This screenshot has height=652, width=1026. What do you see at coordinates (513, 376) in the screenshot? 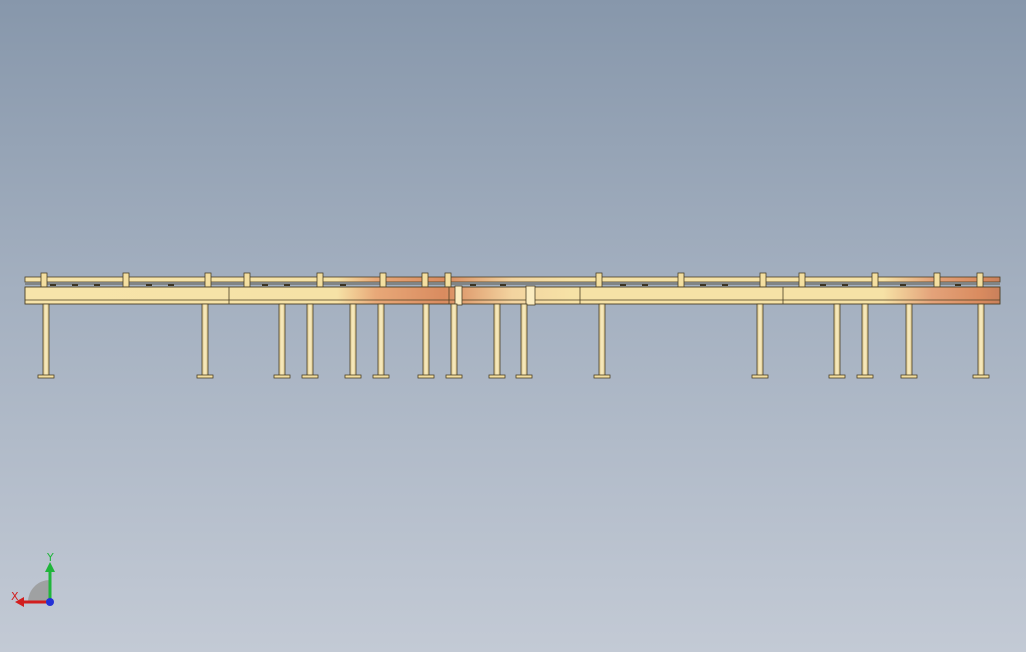
I see `leg-feet` at bounding box center [513, 376].